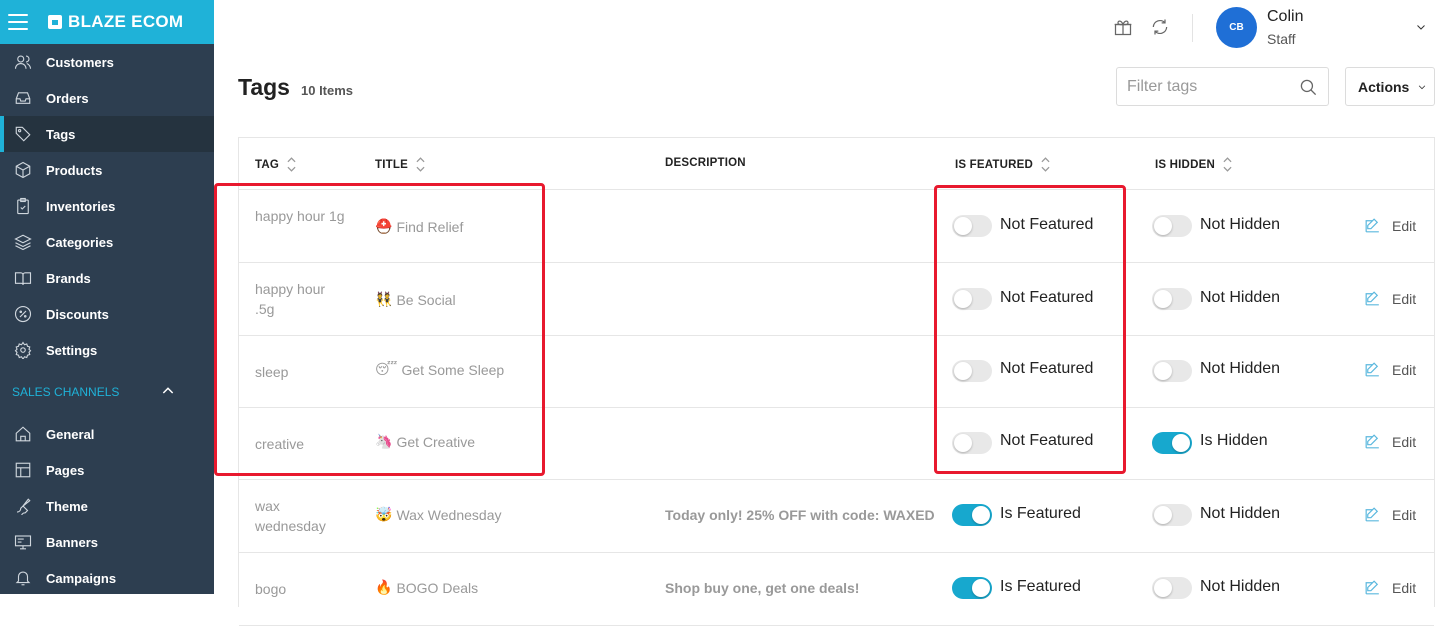 Image resolution: width=1450 pixels, height=626 pixels. What do you see at coordinates (107, 278) in the screenshot?
I see `sidebar-item-brands: Brands` at bounding box center [107, 278].